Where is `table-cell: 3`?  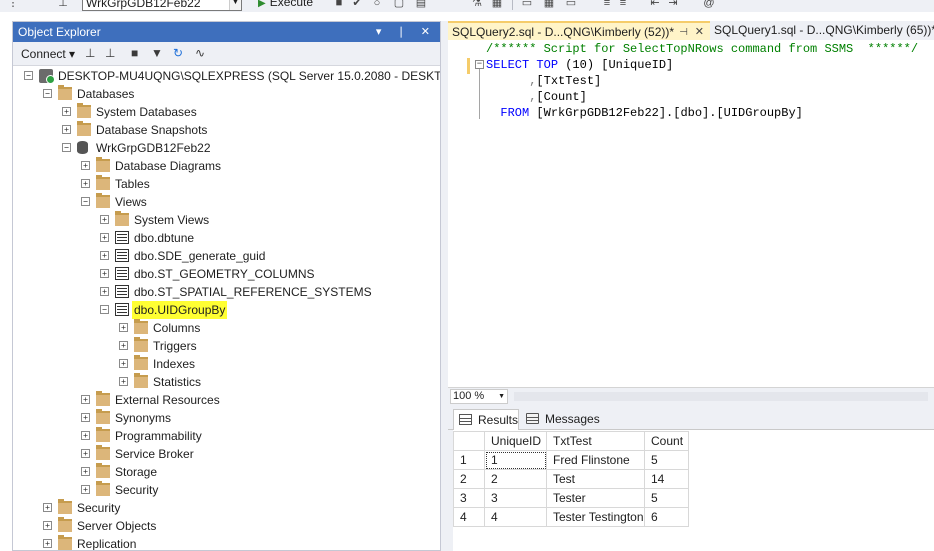
table-cell: 3 is located at coordinates (515, 498).